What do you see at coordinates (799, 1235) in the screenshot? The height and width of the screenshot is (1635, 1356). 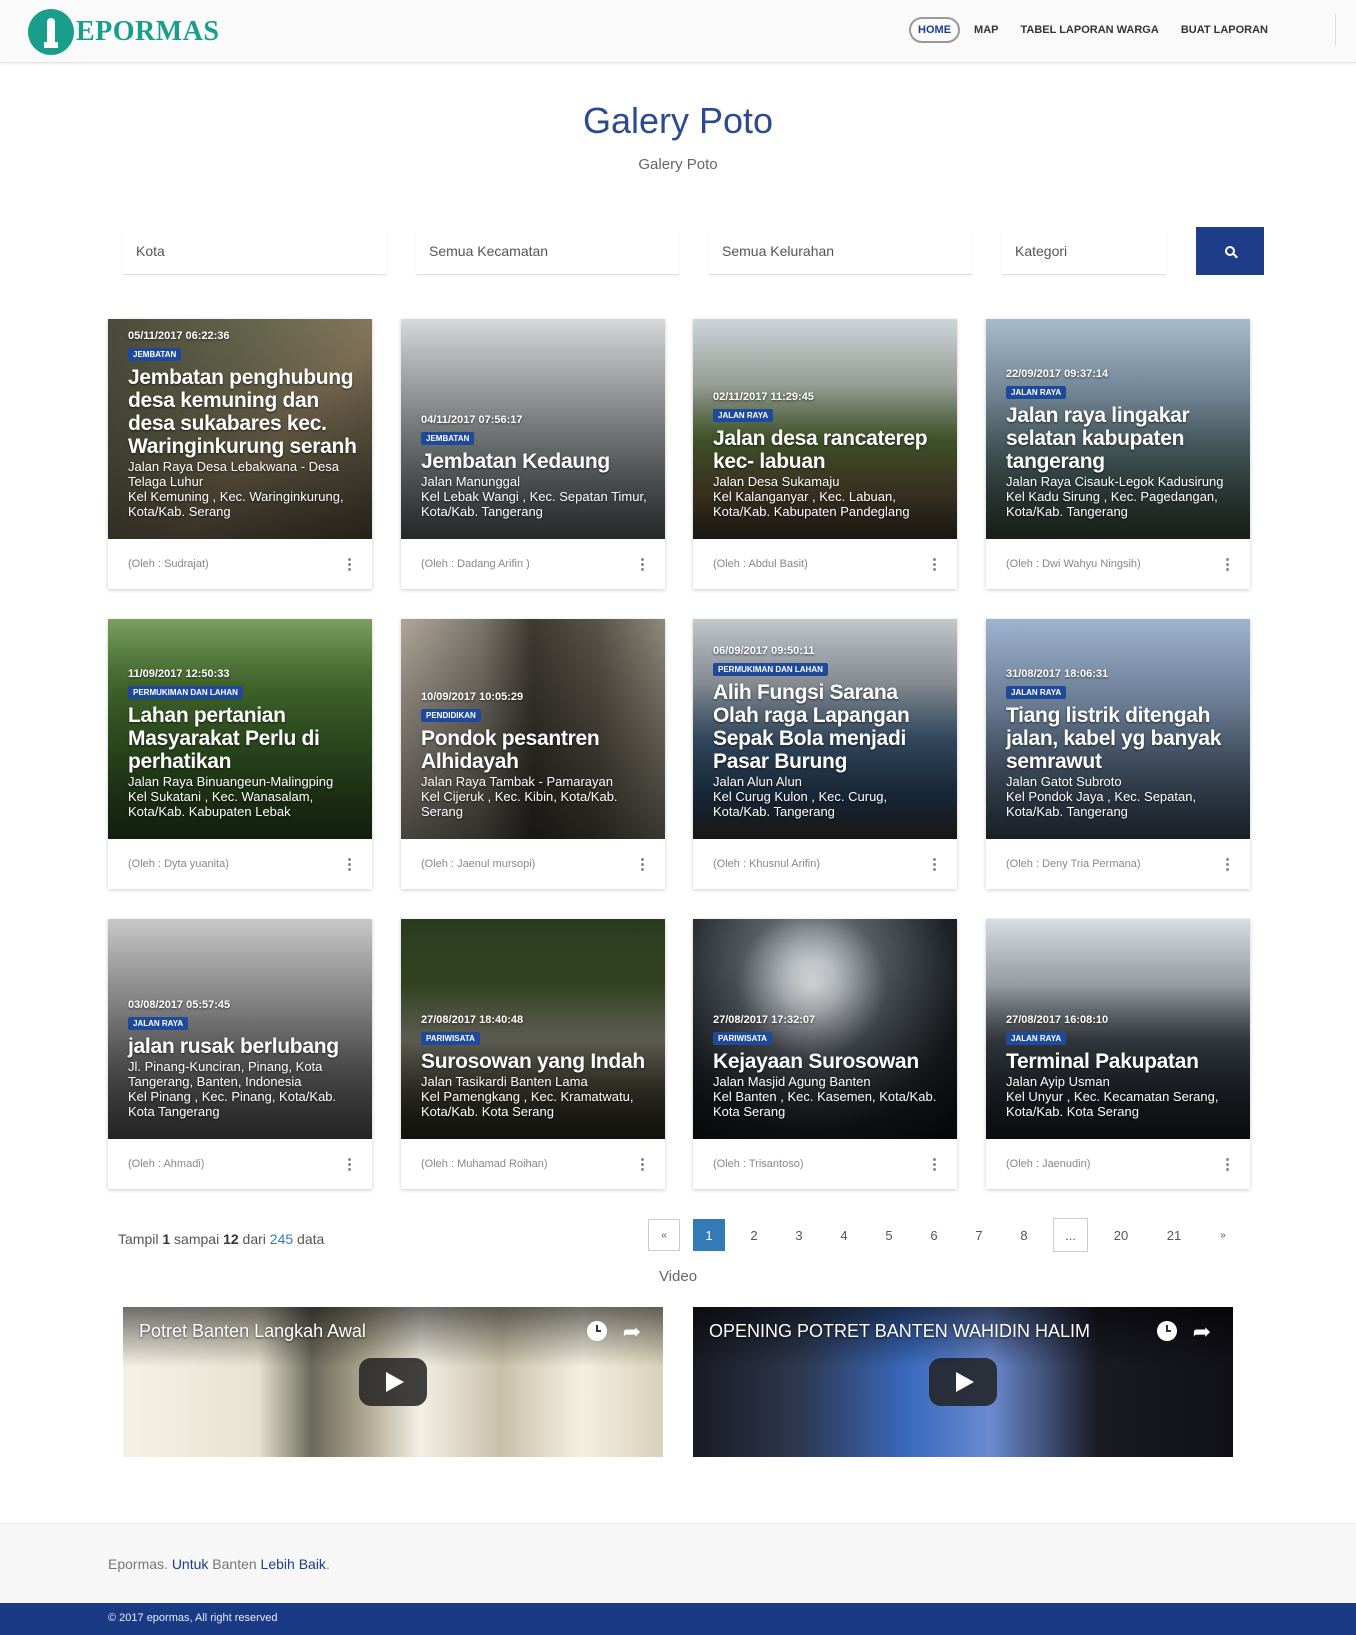 I see `pagination-page-3: 3` at bounding box center [799, 1235].